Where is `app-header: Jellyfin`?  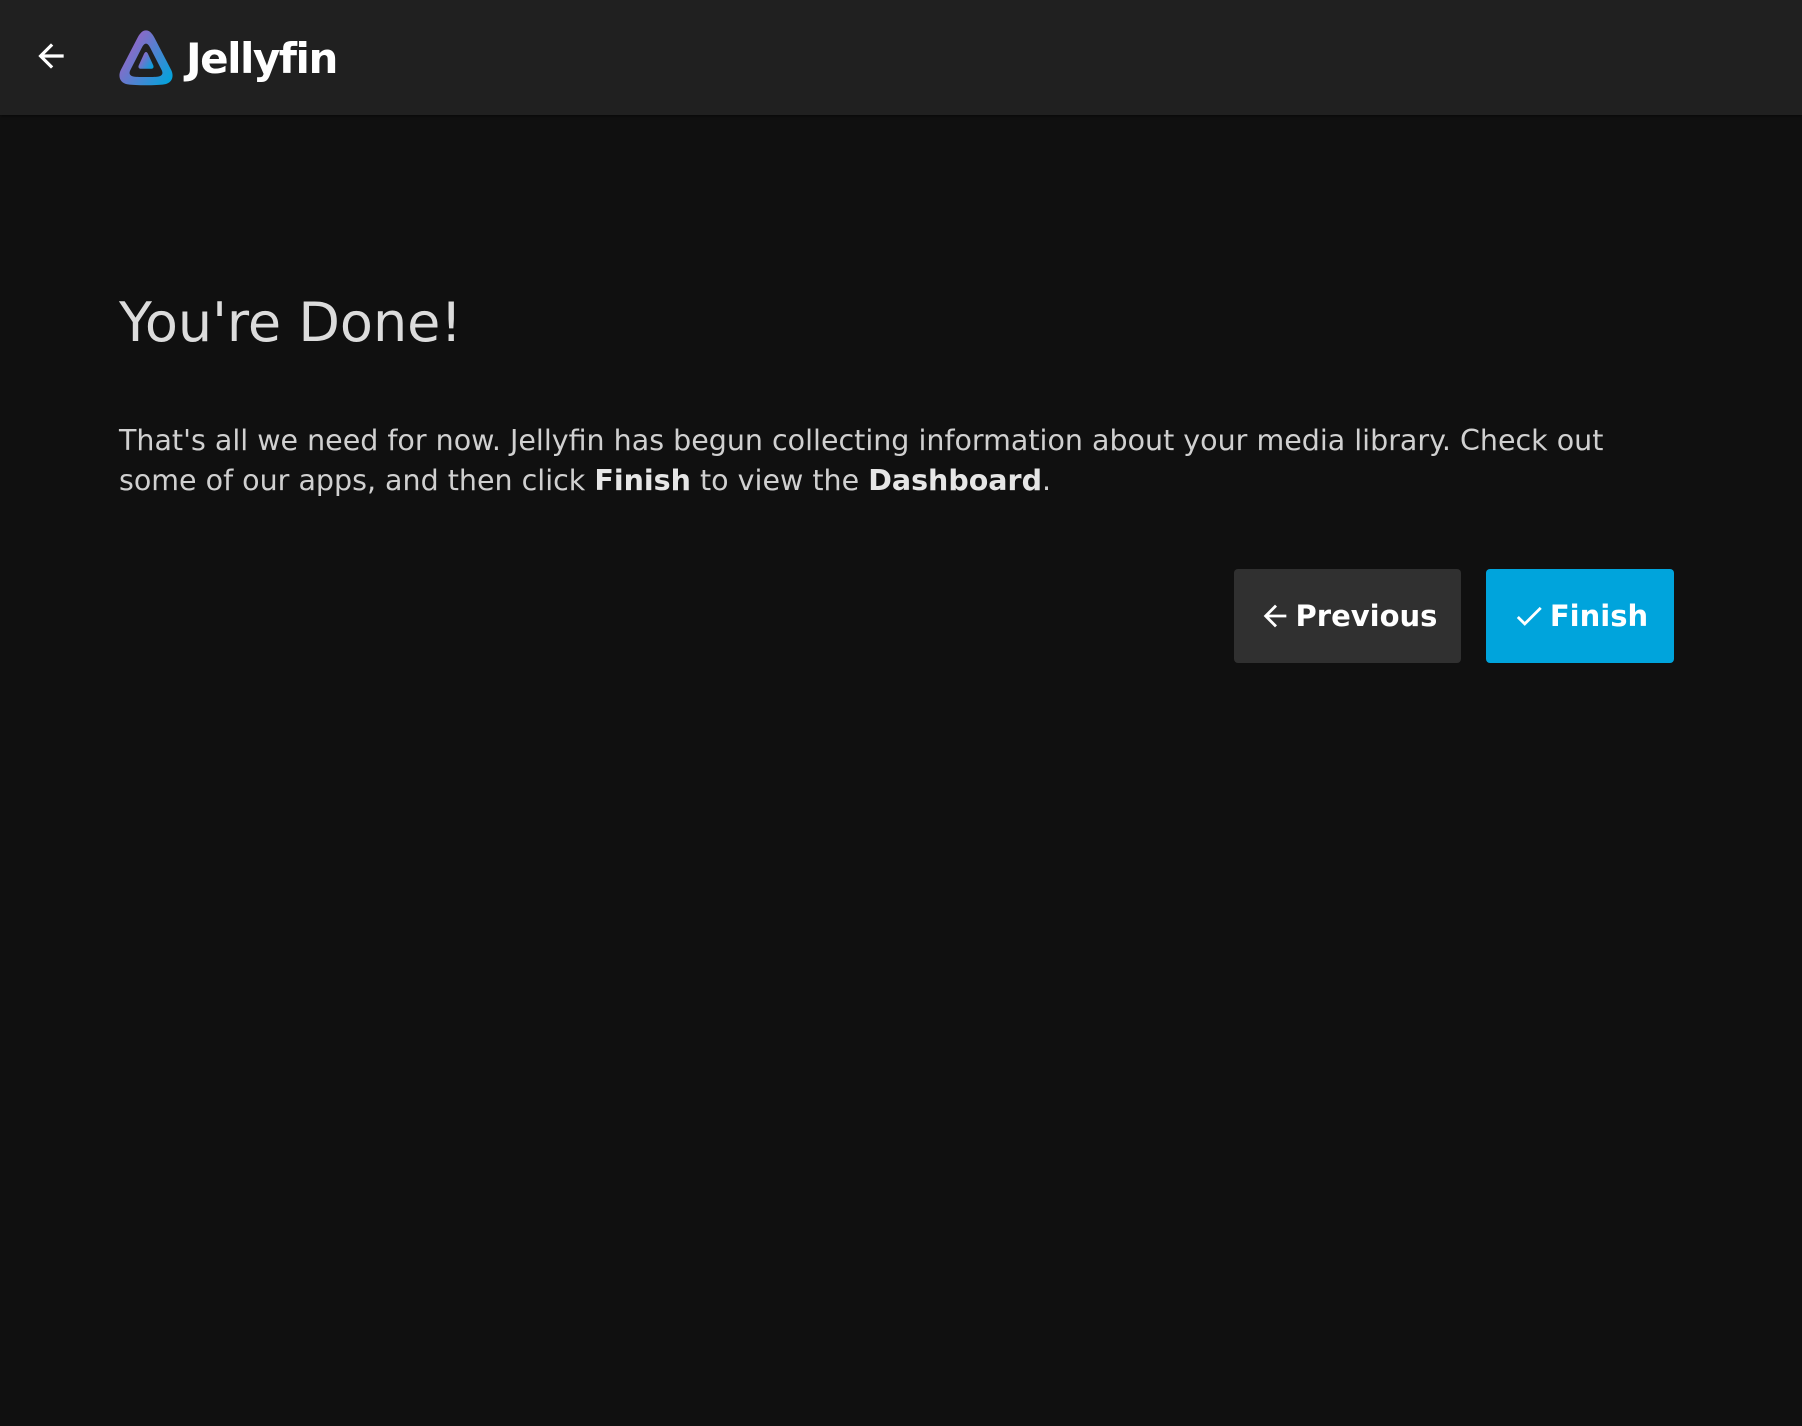
app-header: Jellyfin is located at coordinates (901, 57).